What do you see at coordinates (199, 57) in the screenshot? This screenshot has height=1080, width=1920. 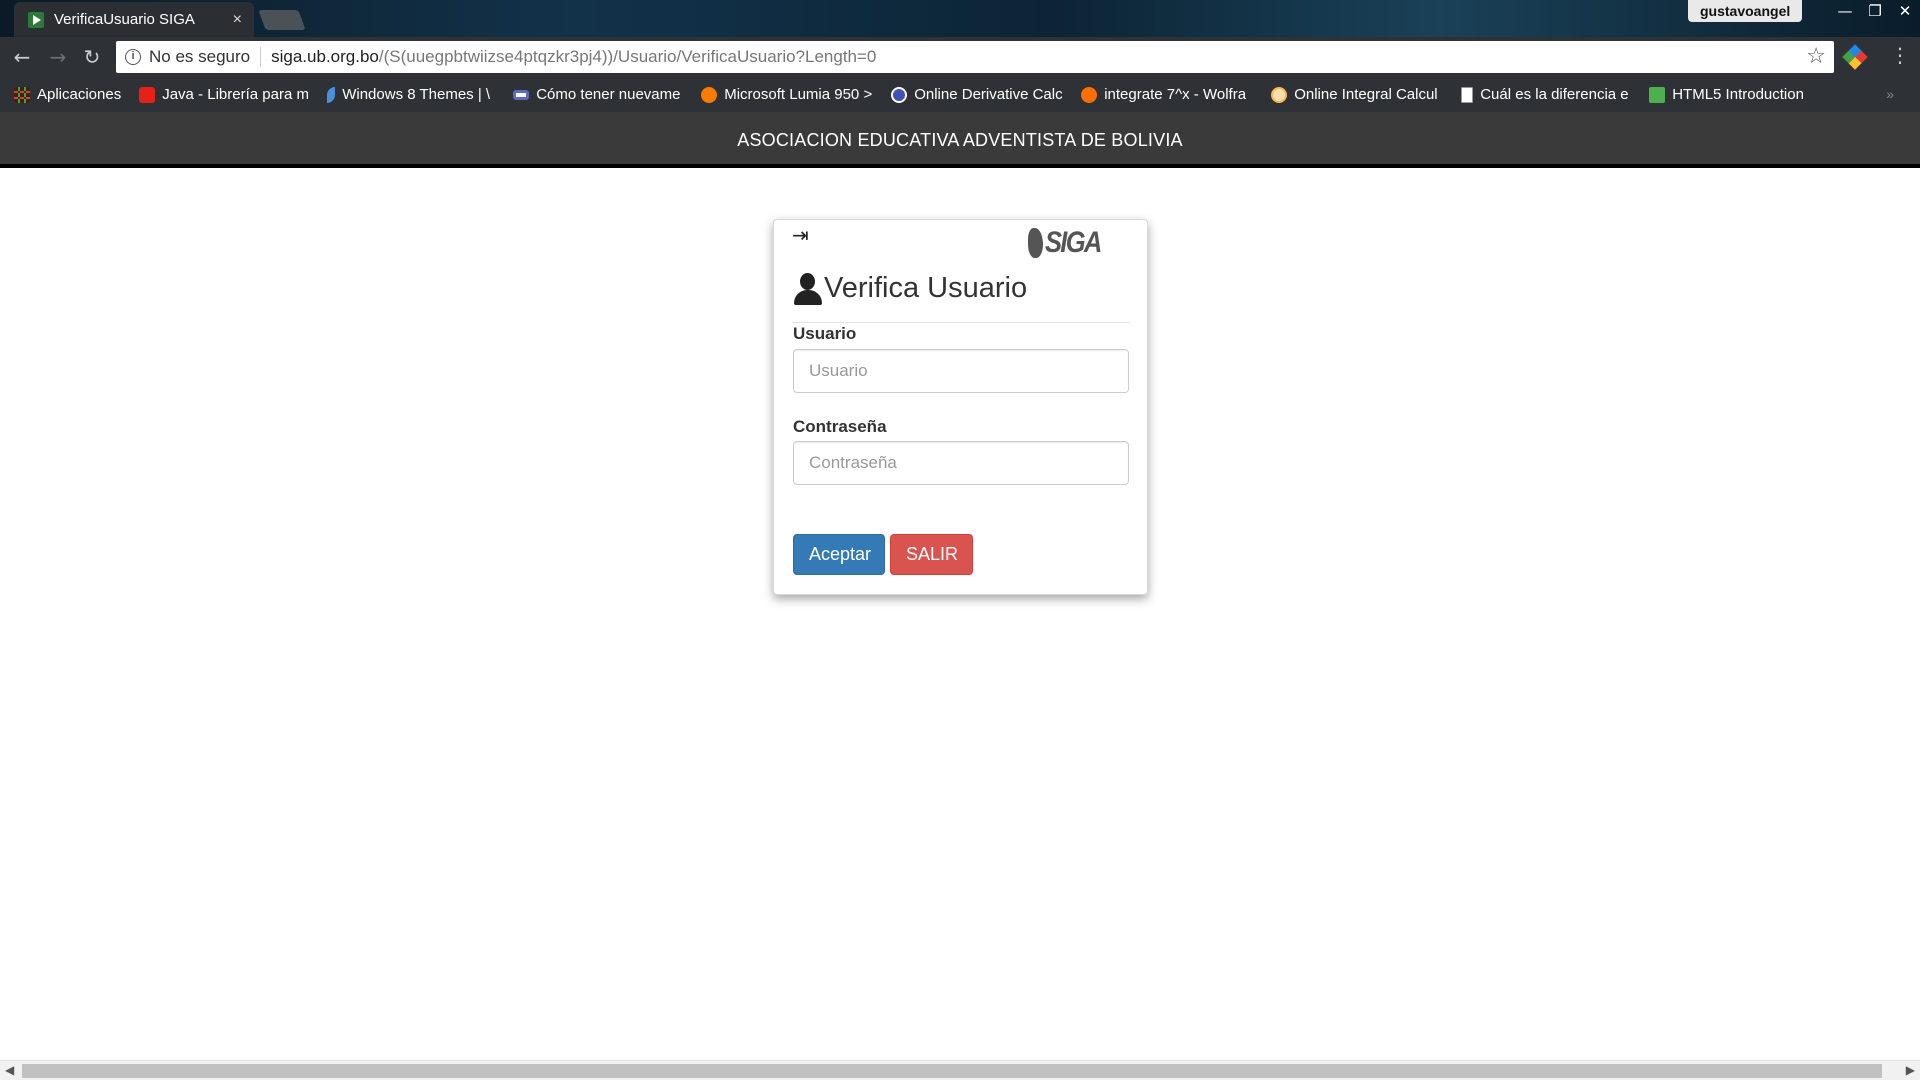 I see `security-status: No es seguro` at bounding box center [199, 57].